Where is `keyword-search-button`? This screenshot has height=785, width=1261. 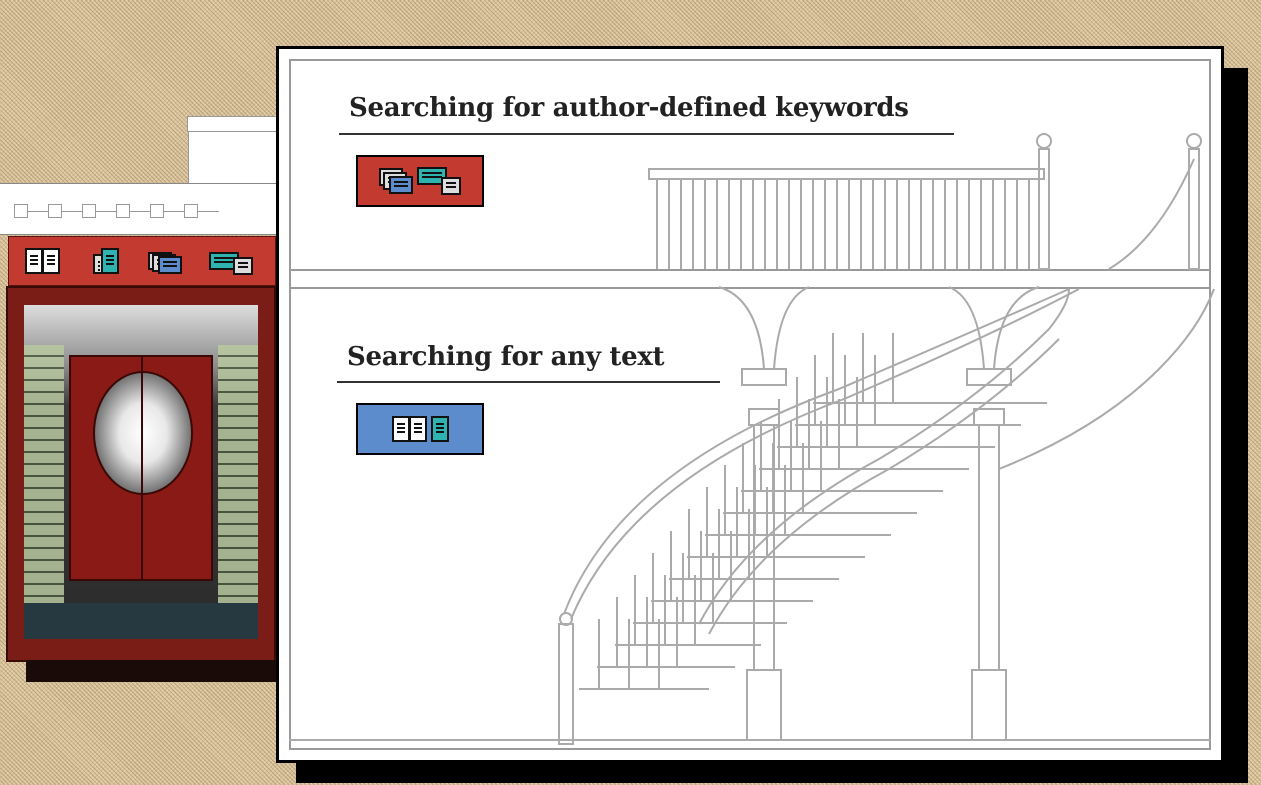 keyword-search-button is located at coordinates (420, 181).